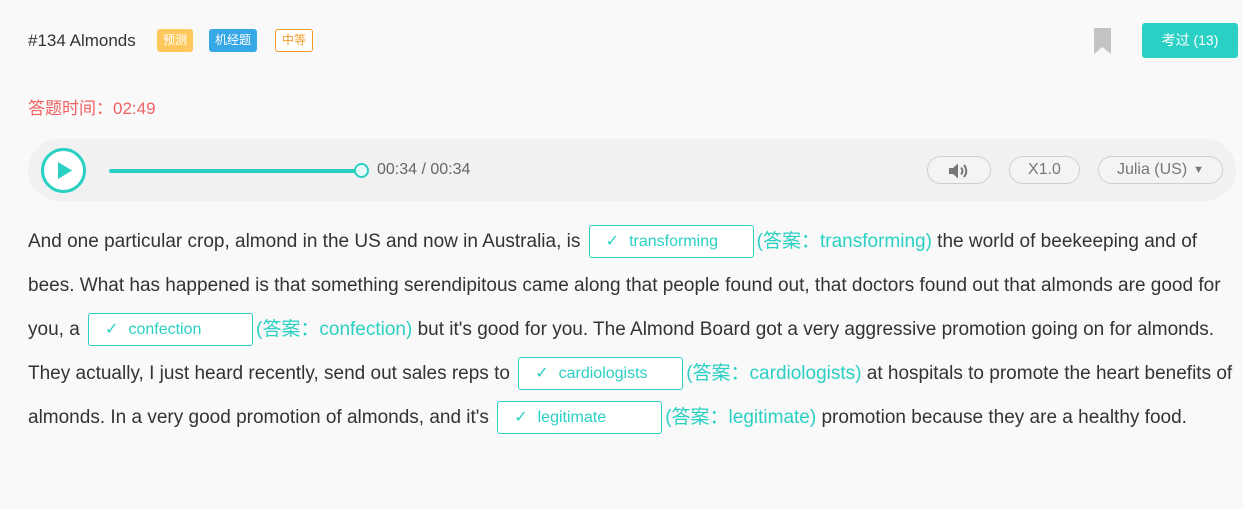  Describe the element at coordinates (1190, 40) in the screenshot. I see `passed-count-button: 考过 (13)` at that location.